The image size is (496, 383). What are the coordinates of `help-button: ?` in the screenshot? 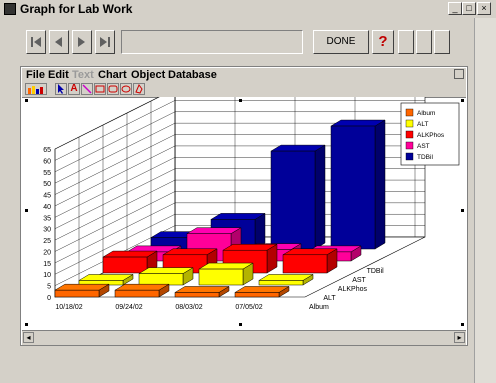 It's located at (383, 42).